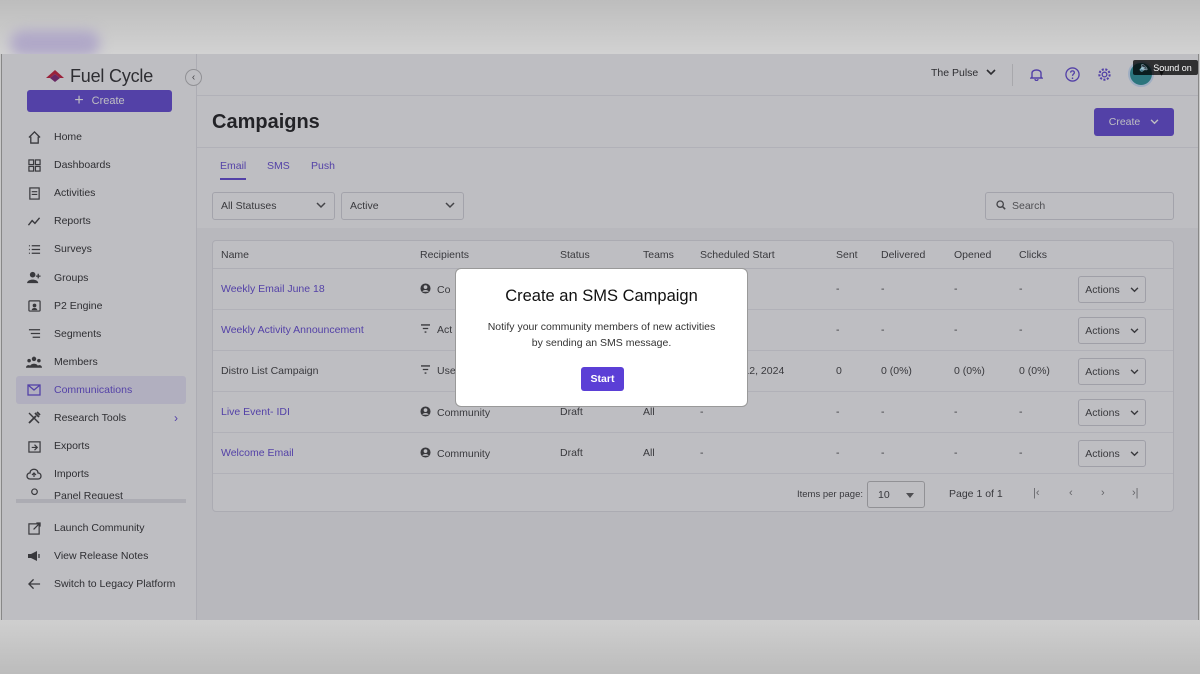 The width and height of the screenshot is (1200, 674). What do you see at coordinates (601, 296) in the screenshot?
I see `modal-title: Create an SMS Campaign` at bounding box center [601, 296].